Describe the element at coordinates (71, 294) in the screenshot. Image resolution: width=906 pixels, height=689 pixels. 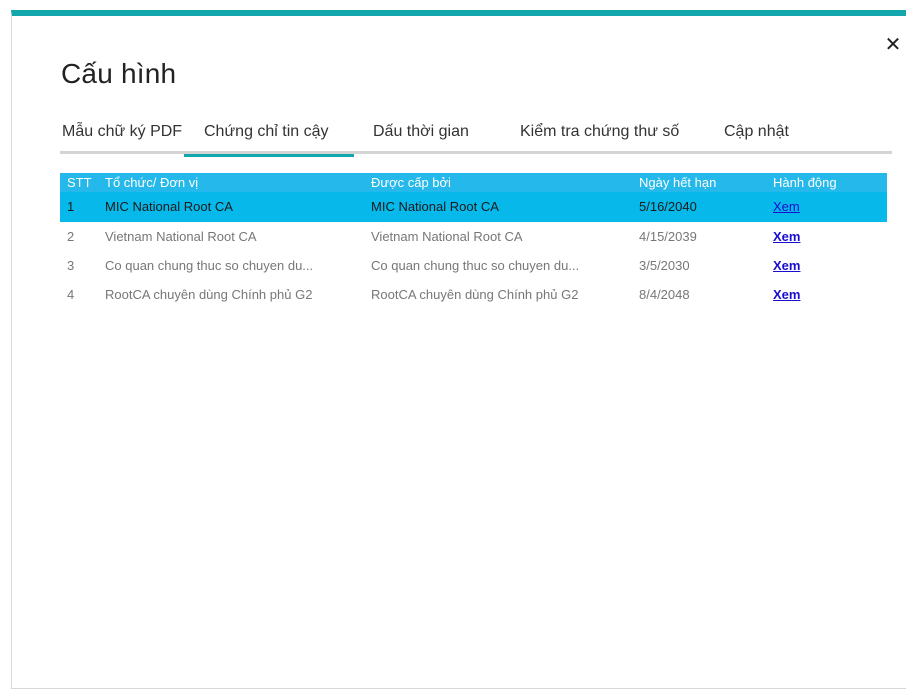
I see `row-stt: 4` at that location.